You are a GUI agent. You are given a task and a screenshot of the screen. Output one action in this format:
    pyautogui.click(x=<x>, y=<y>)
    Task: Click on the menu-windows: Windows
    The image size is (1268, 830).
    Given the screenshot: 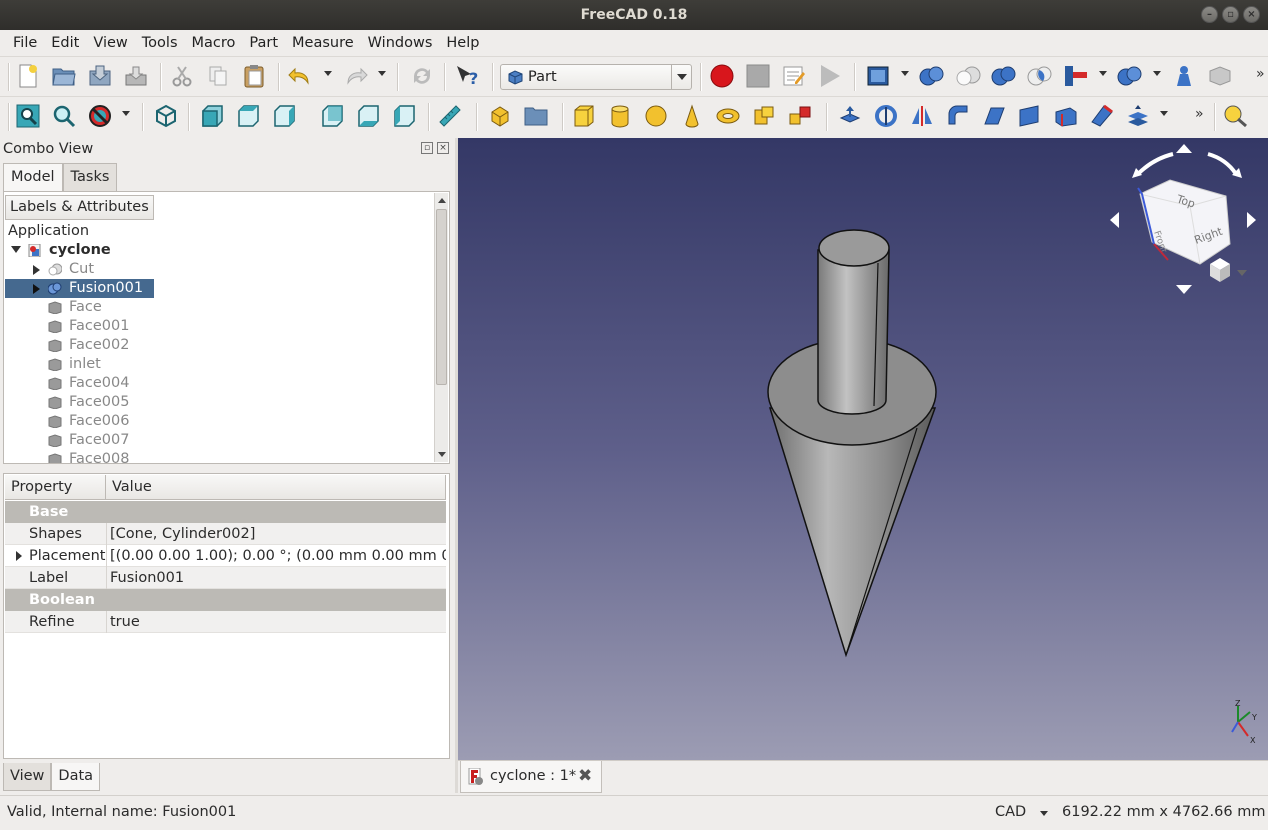 What is the action you would take?
    pyautogui.click(x=400, y=43)
    